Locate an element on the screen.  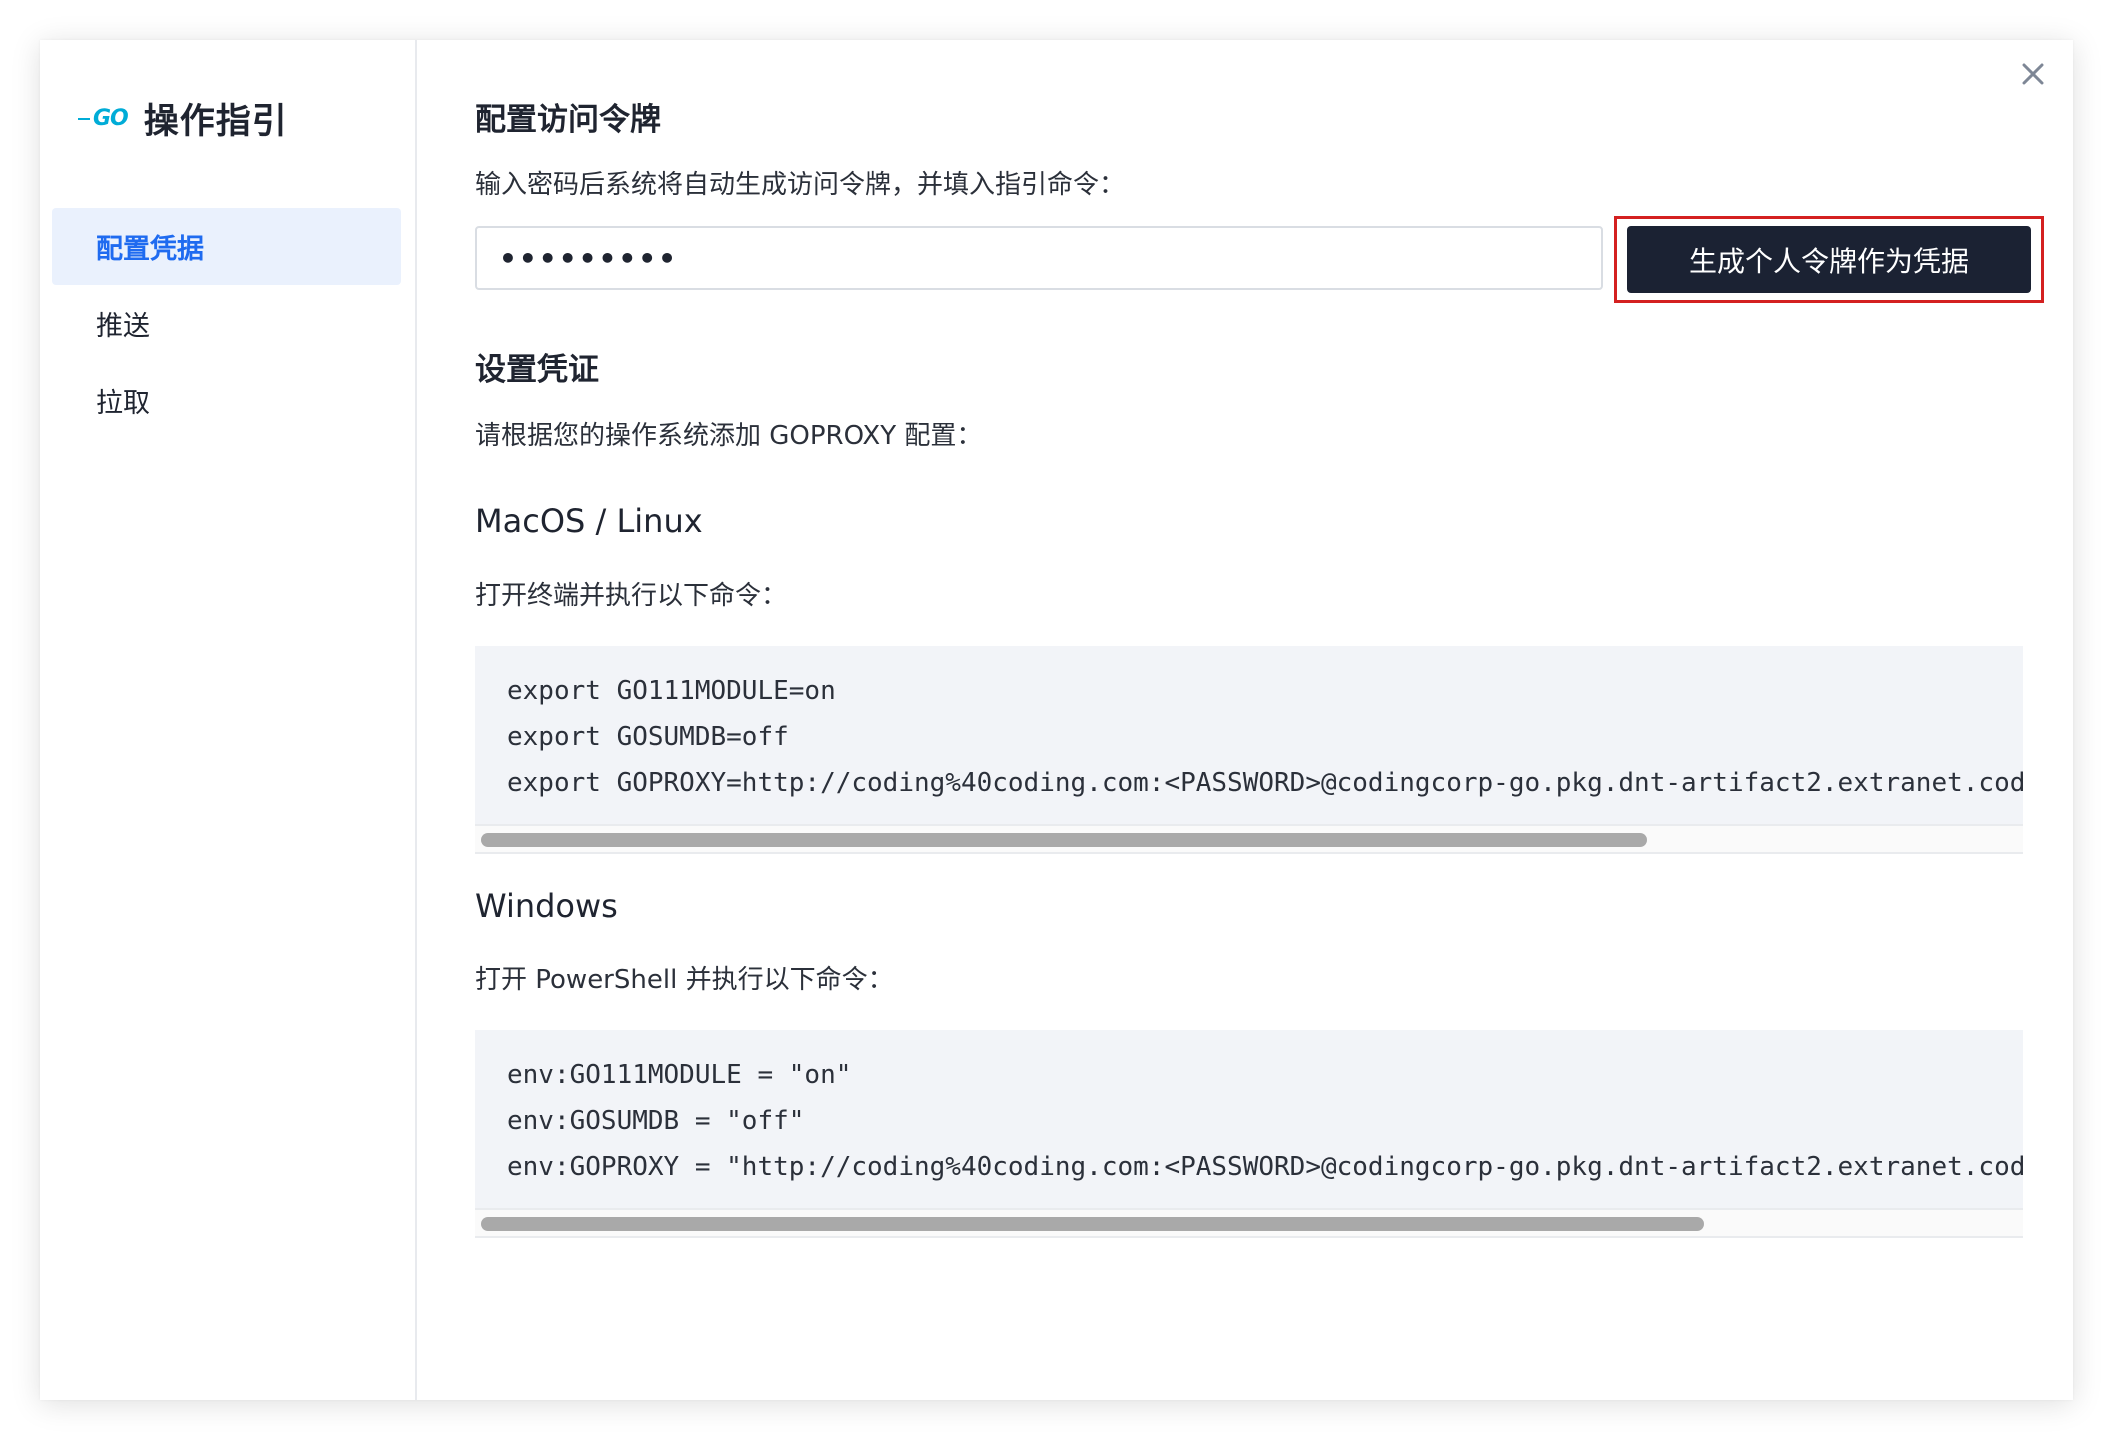
credential-section-description: 请根据您的操作系统添加 GOPROXY 配置： is located at coordinates (729, 436).